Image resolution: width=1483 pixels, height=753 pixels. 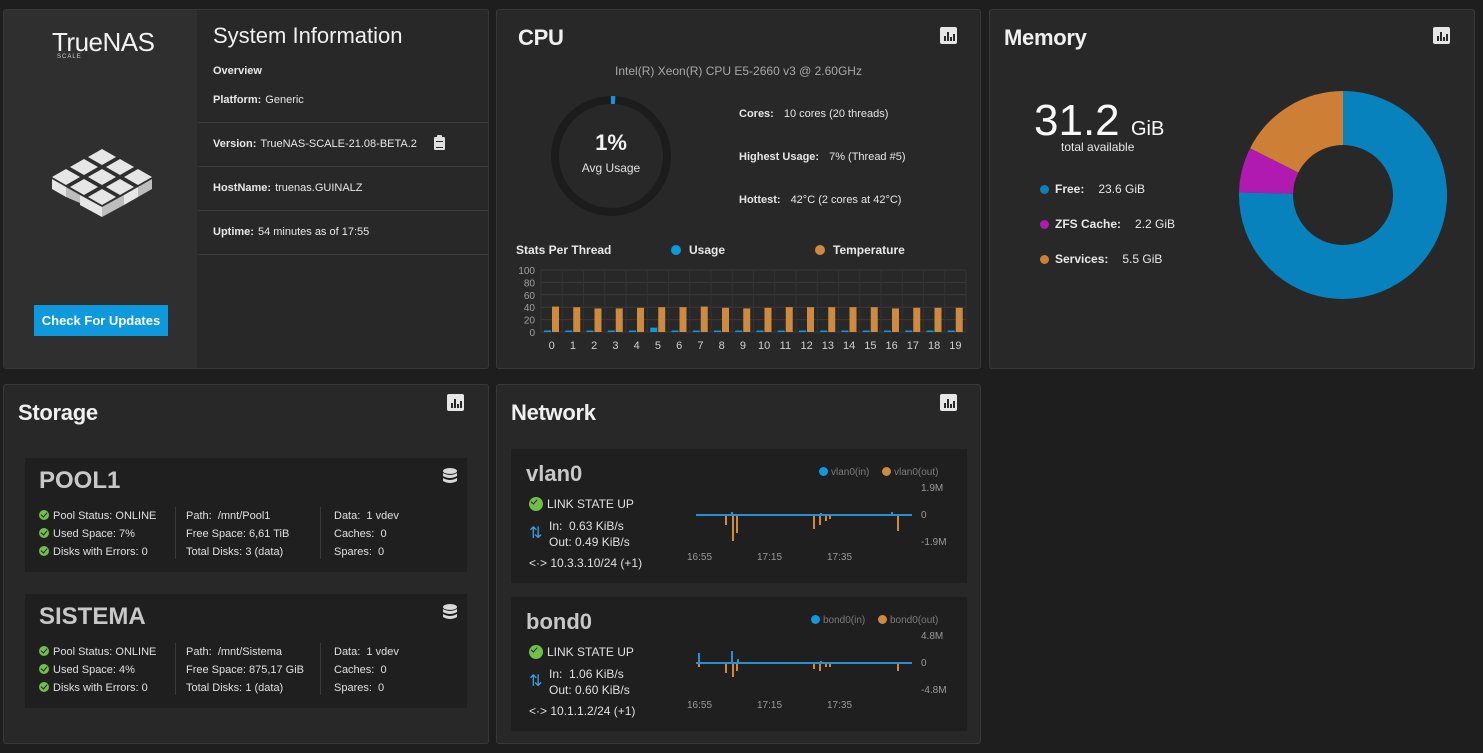 I want to click on x-tick-label: 3, so click(x=615, y=346).